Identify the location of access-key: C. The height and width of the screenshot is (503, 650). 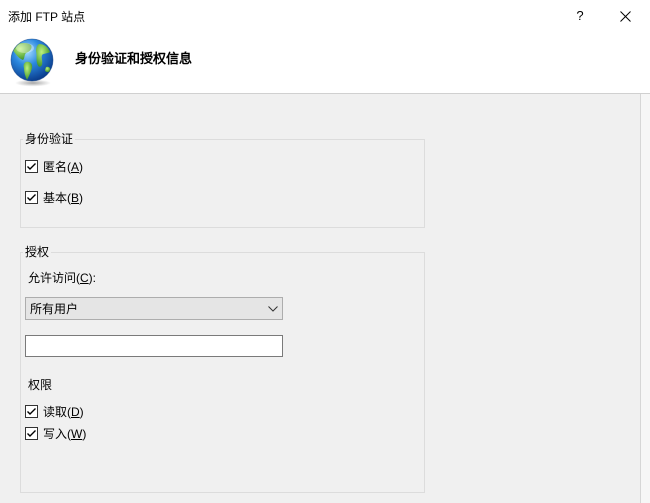
(84, 278).